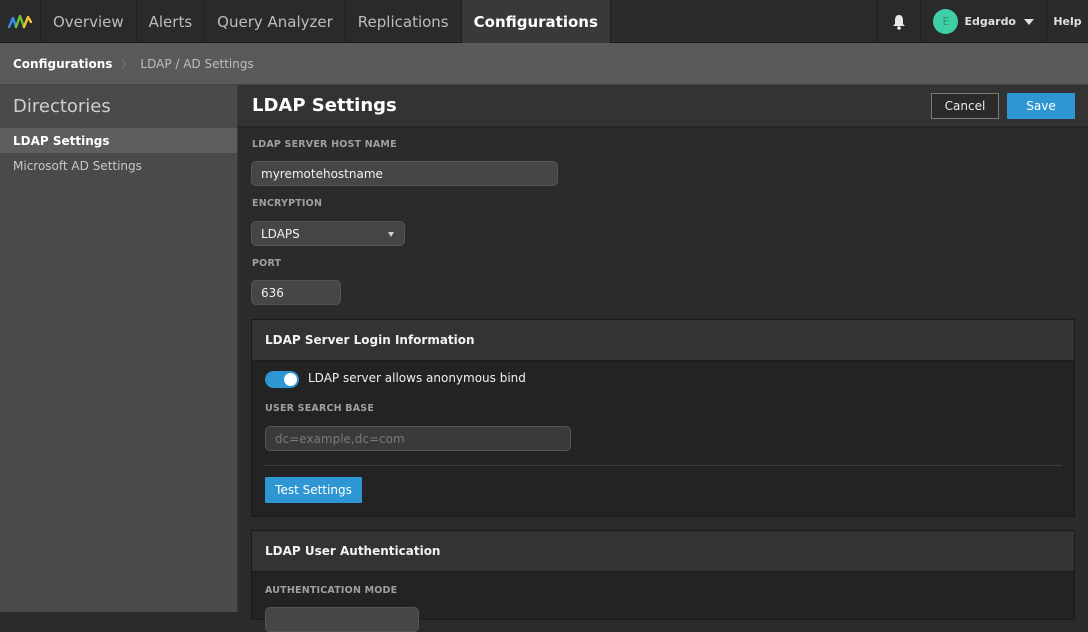  What do you see at coordinates (62, 64) in the screenshot?
I see `breadcrumb-configurations: Configurations` at bounding box center [62, 64].